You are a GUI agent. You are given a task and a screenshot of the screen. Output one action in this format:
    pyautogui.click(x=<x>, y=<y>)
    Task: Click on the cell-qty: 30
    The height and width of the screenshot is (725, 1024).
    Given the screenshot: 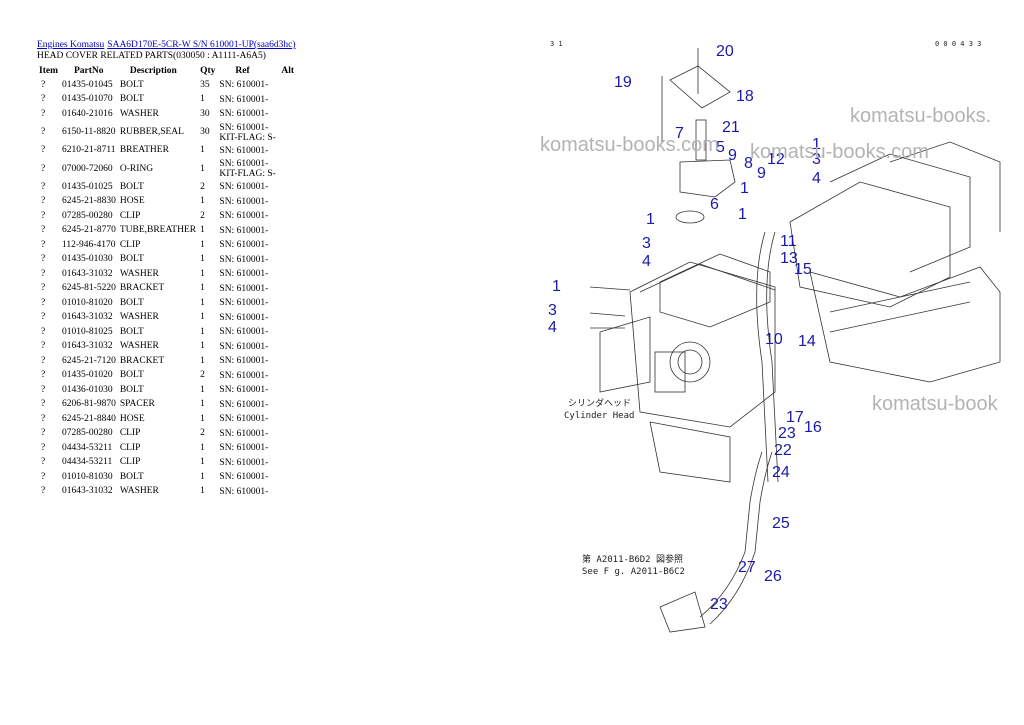 What is the action you would take?
    pyautogui.click(x=205, y=113)
    